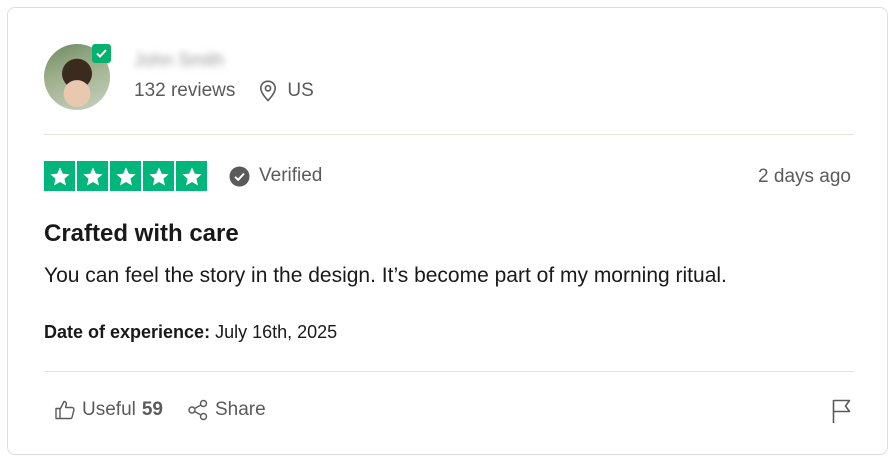 This screenshot has width=895, height=462. Describe the element at coordinates (127, 332) in the screenshot. I see `experience-label: Date of experience:` at that location.